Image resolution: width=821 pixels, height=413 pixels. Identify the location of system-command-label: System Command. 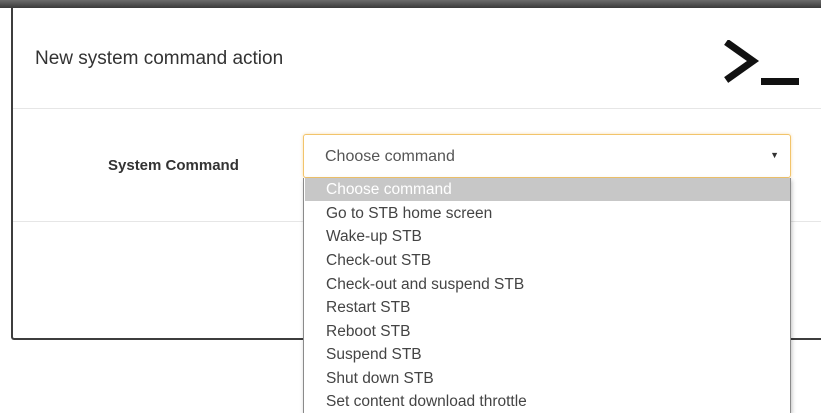
(173, 165).